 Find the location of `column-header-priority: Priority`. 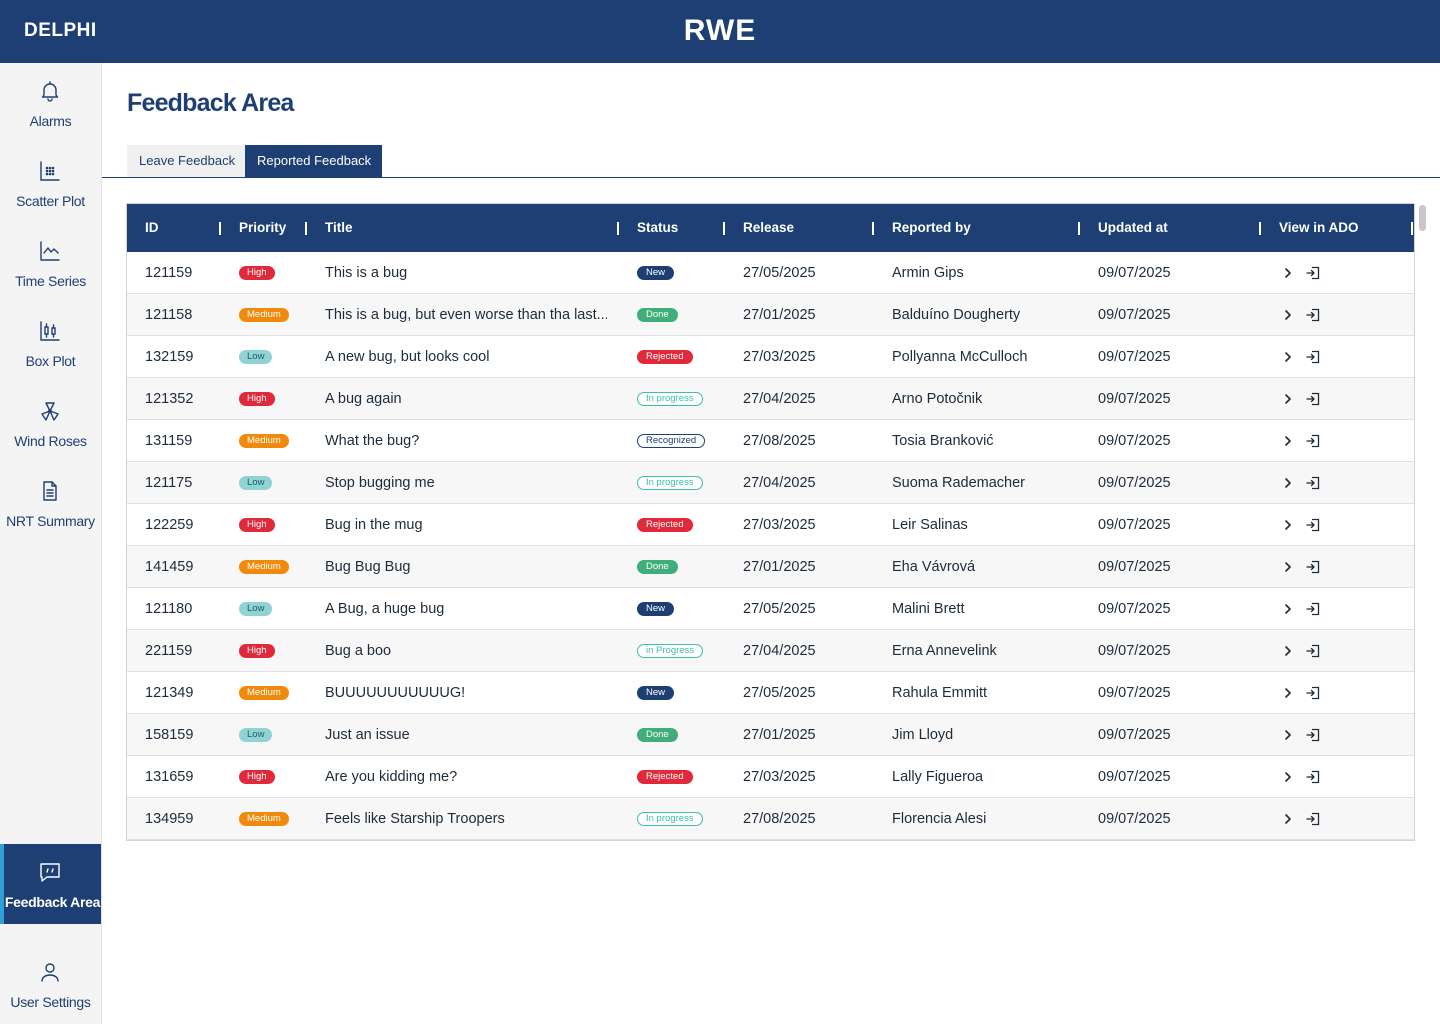

column-header-priority: Priority is located at coordinates (262, 228).